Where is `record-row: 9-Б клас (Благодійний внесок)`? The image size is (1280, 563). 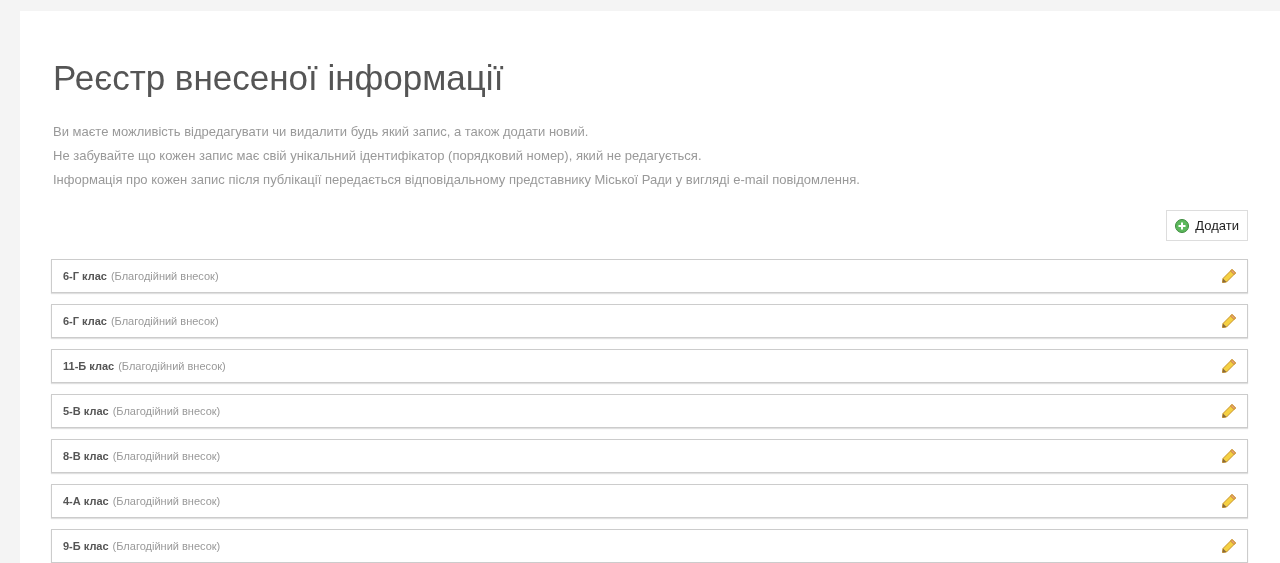
record-row: 9-Б клас (Благодійний внесок) is located at coordinates (649, 546).